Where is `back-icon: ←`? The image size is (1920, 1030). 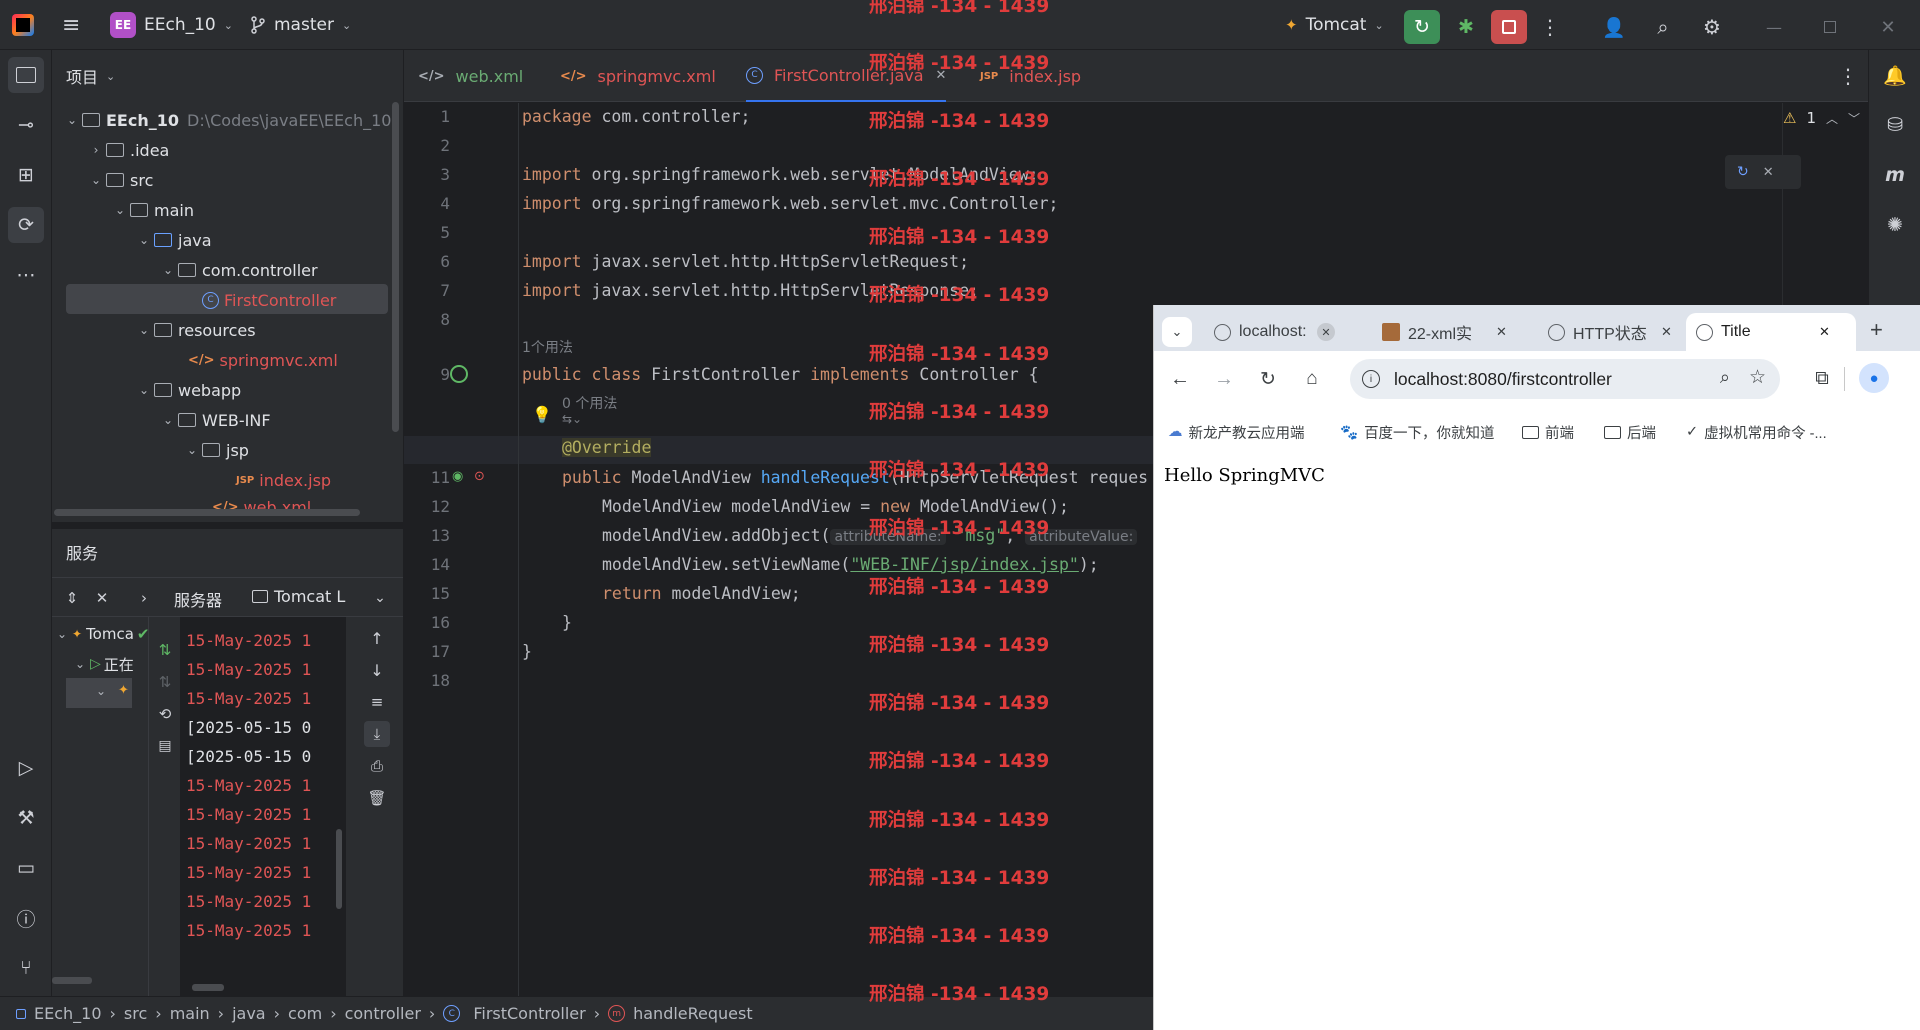
back-icon: ← is located at coordinates (1180, 379).